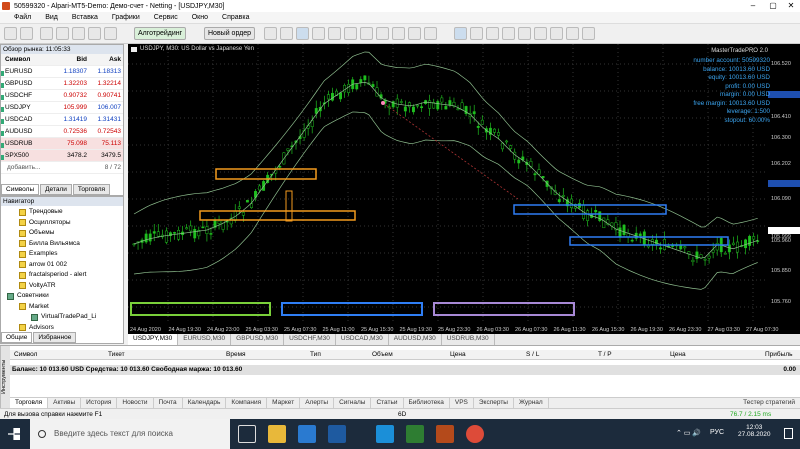 The width and height of the screenshot is (800, 449). What do you see at coordinates (10, 33) in the screenshot?
I see `new-chart-icon` at bounding box center [10, 33].